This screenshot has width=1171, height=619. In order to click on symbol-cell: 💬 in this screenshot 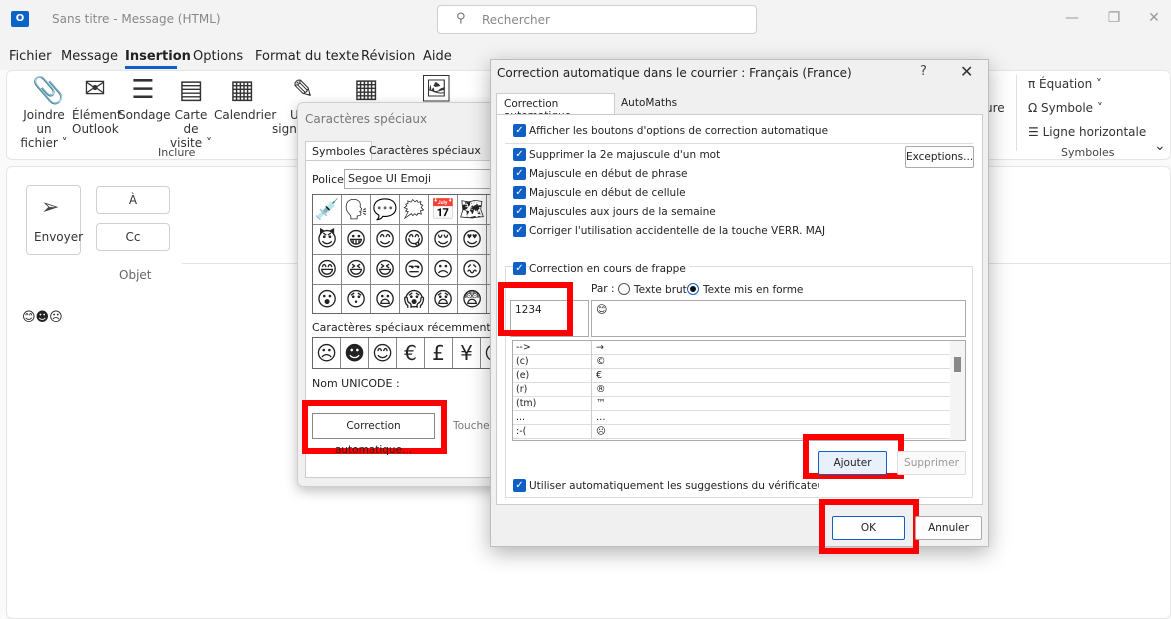, I will do `click(385, 210)`.